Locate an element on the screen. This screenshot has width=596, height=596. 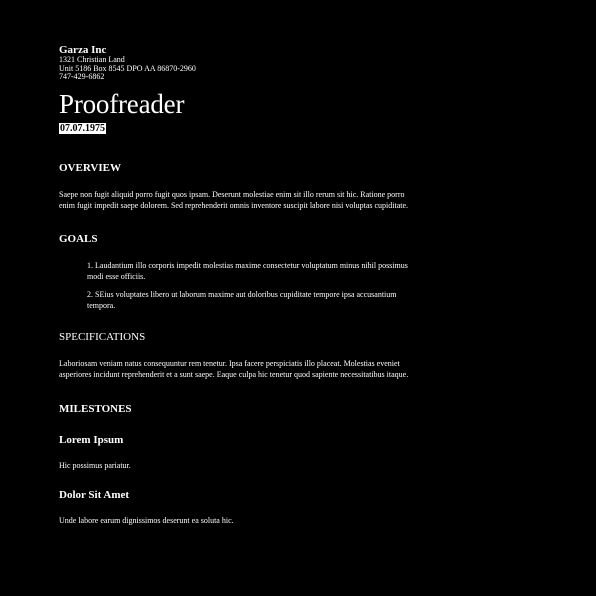
milestones-heading: MILESTONES is located at coordinates (95, 408).